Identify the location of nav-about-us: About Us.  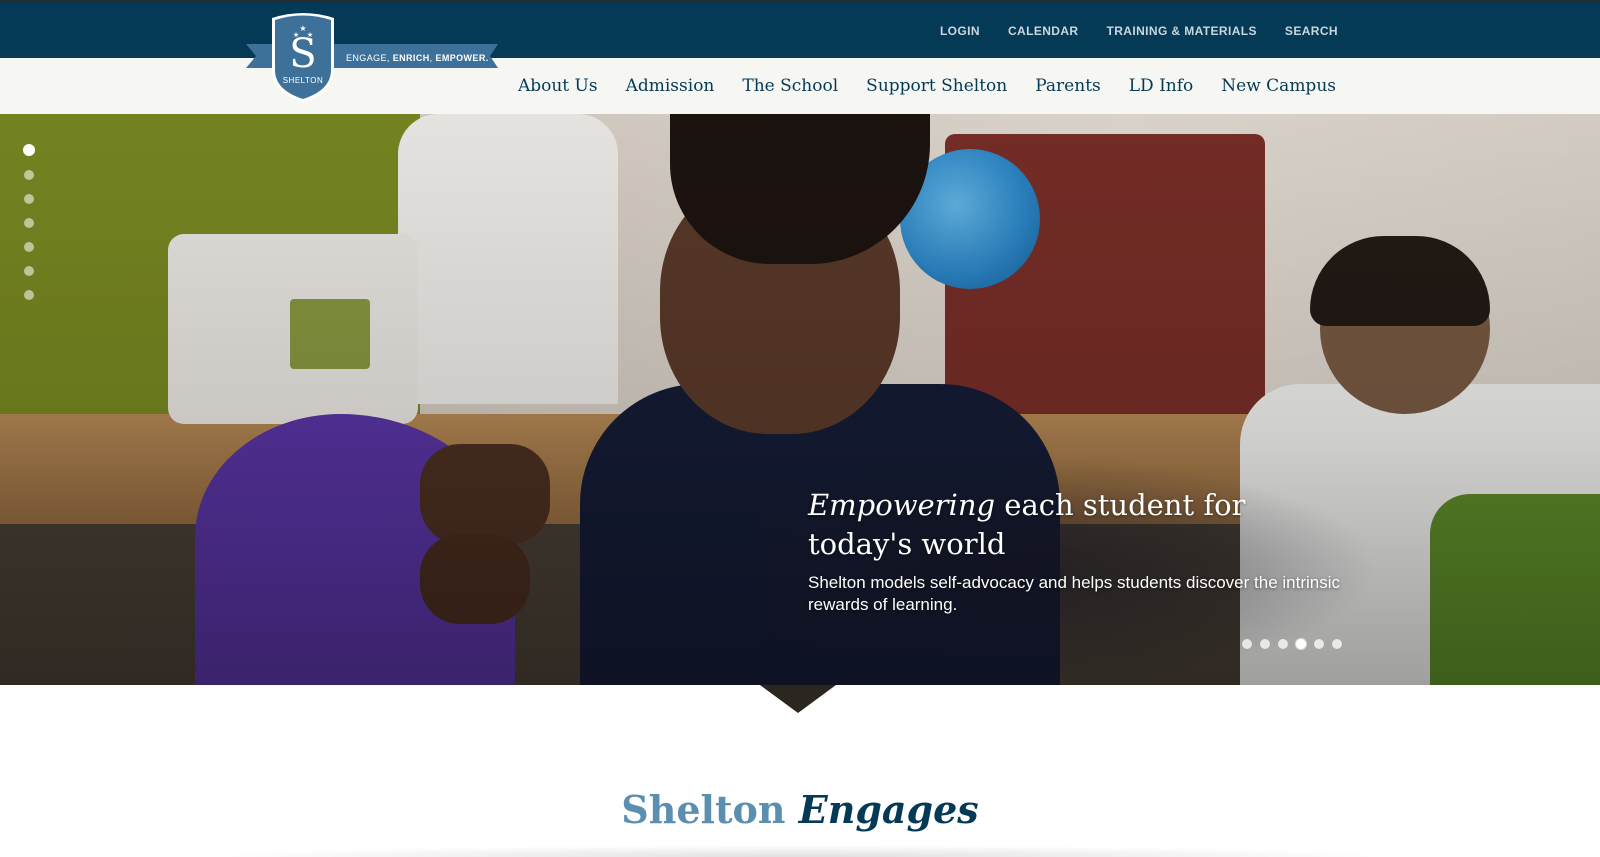
(558, 86).